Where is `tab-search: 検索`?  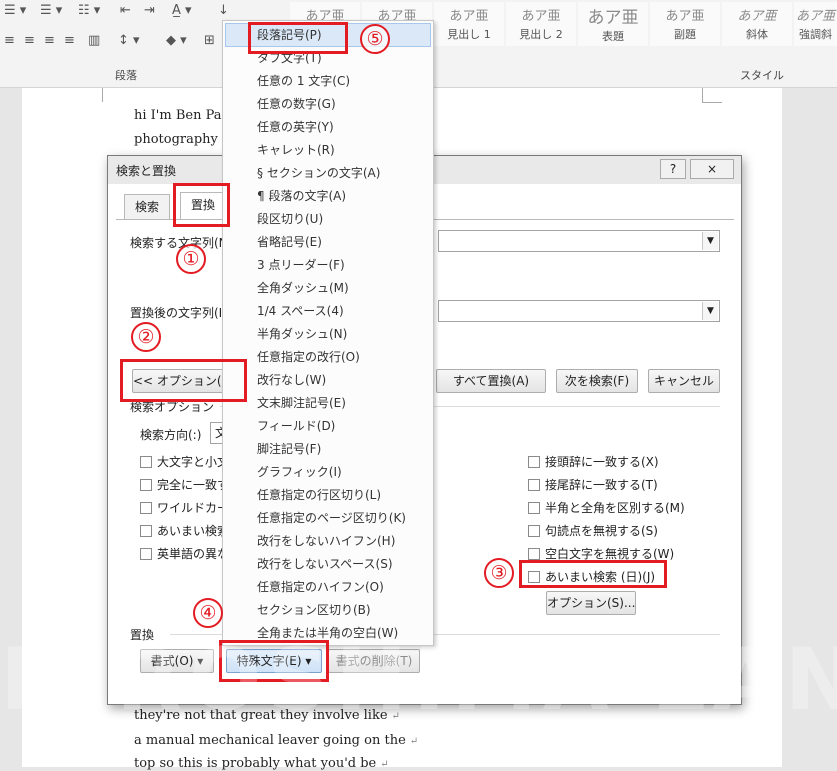 tab-search: 検索 is located at coordinates (147, 207).